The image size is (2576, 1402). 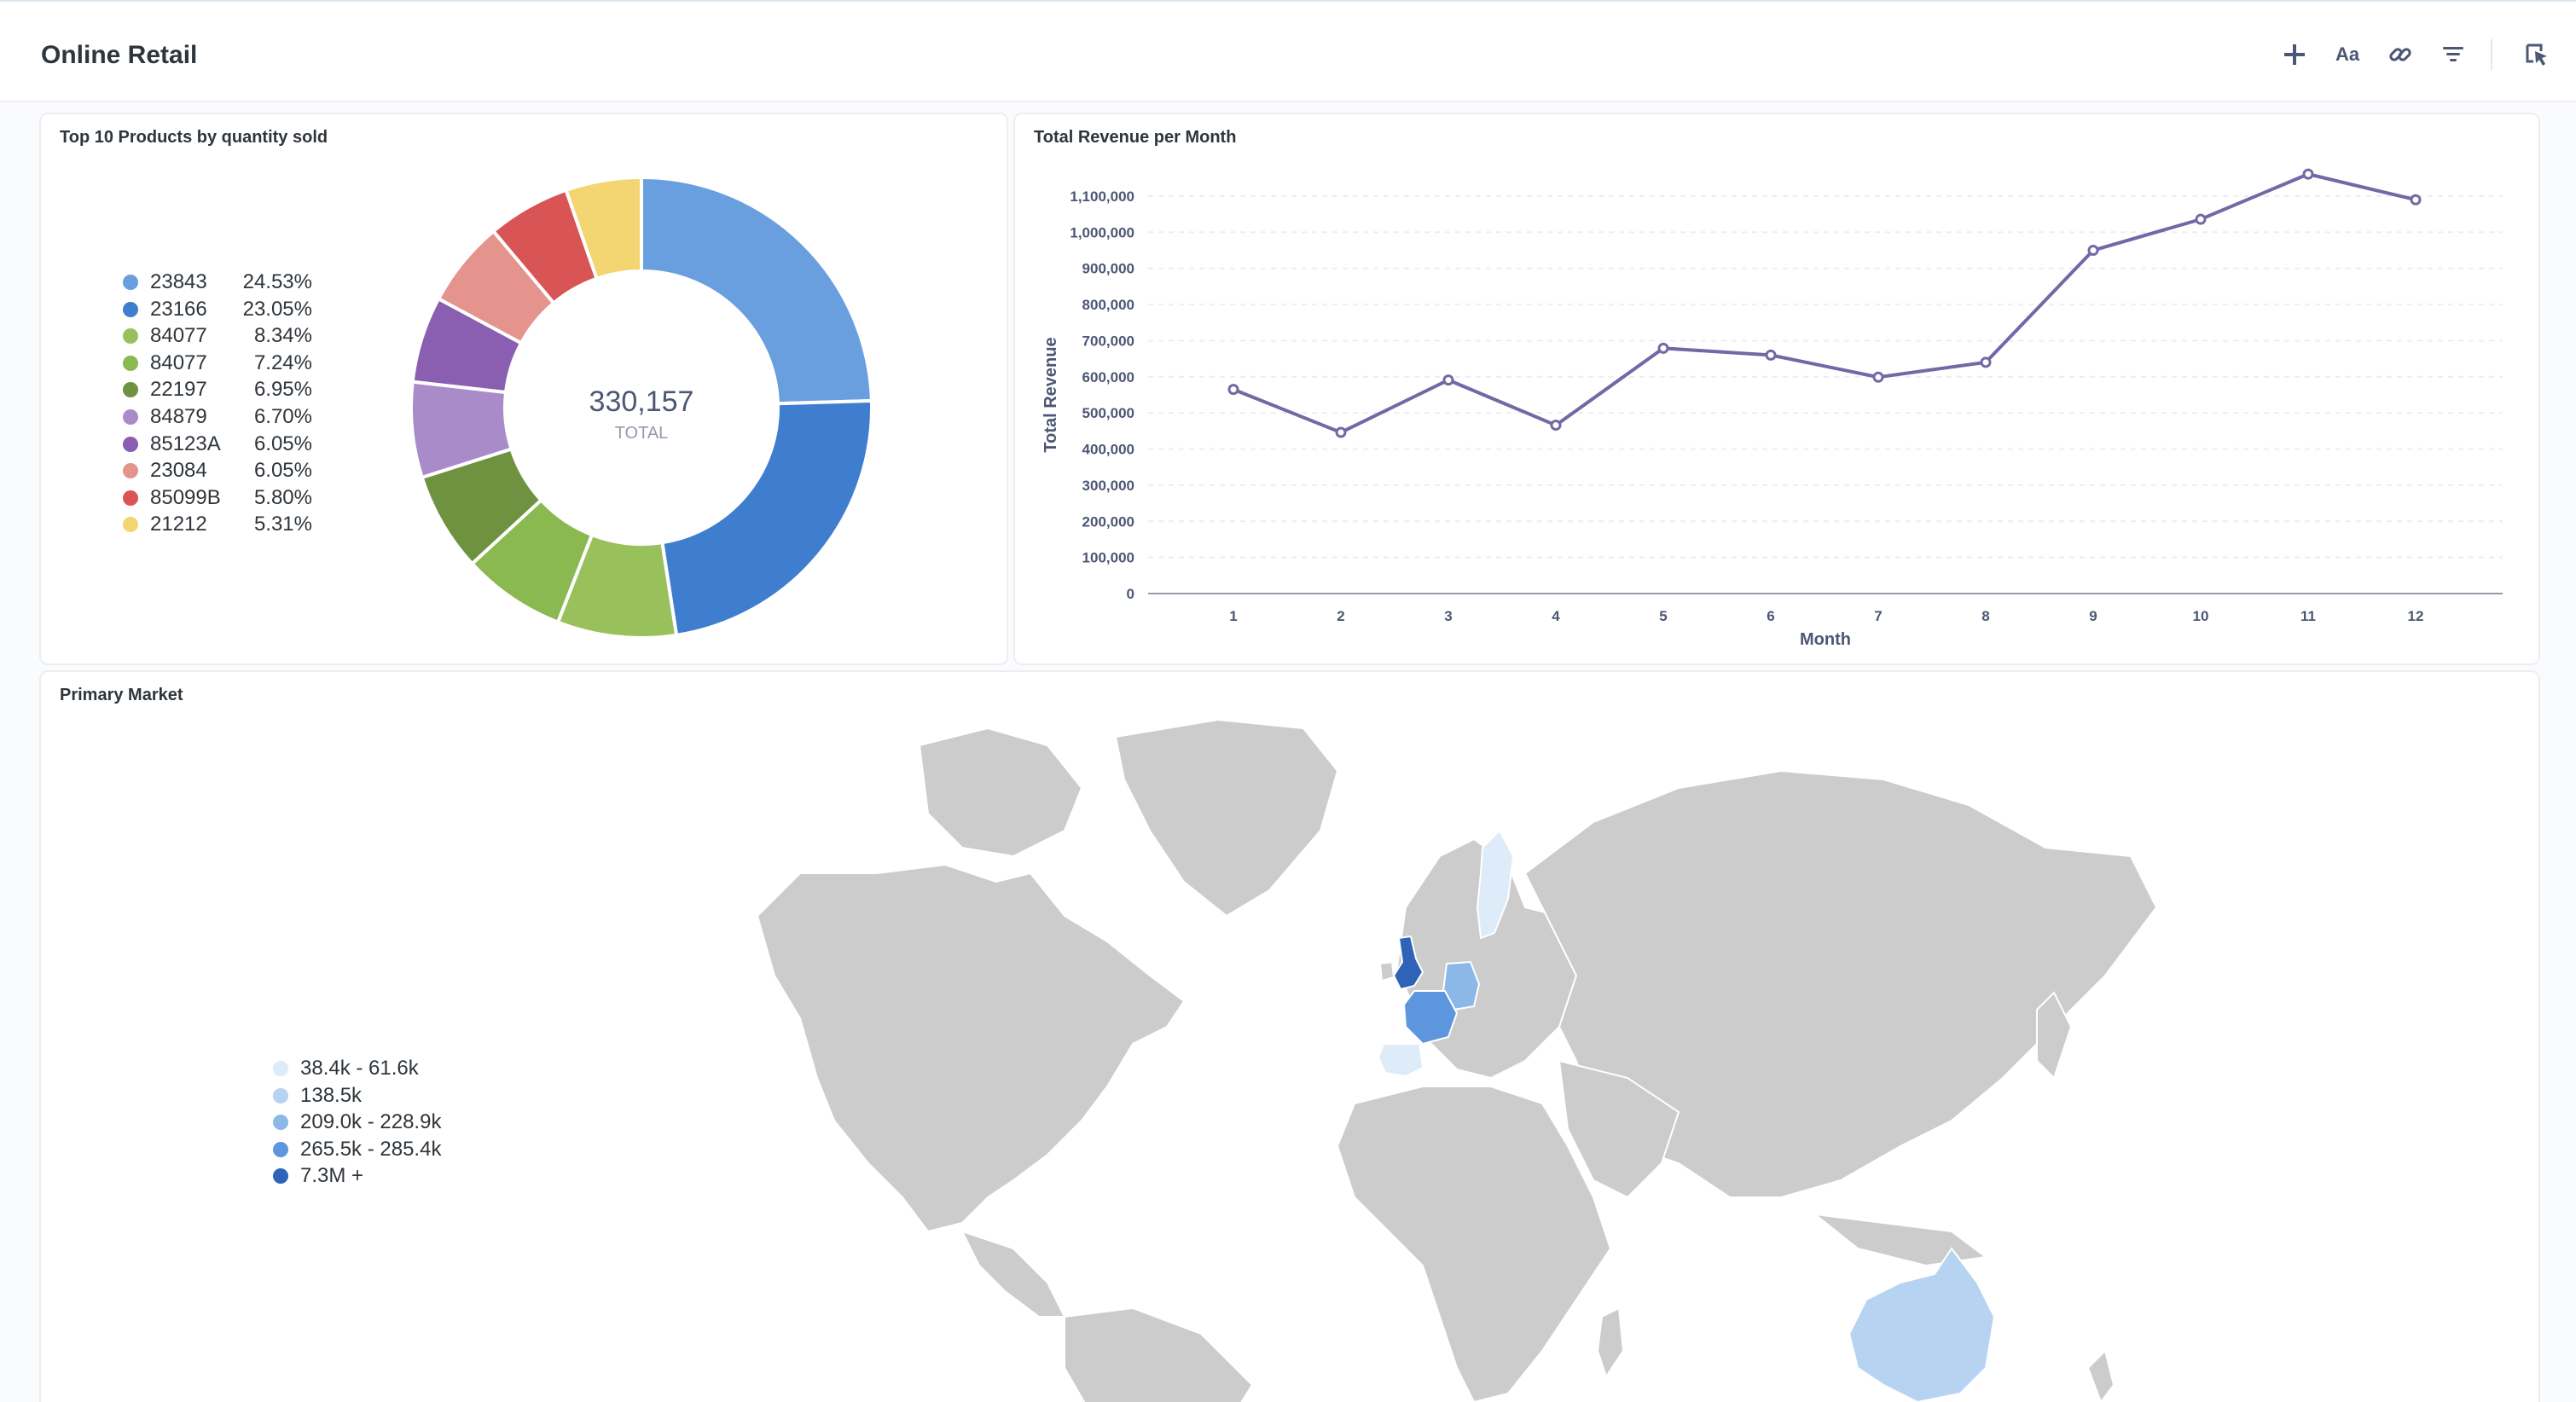 What do you see at coordinates (217, 309) in the screenshot?
I see `donut-legend-item: 23166 23.05%` at bounding box center [217, 309].